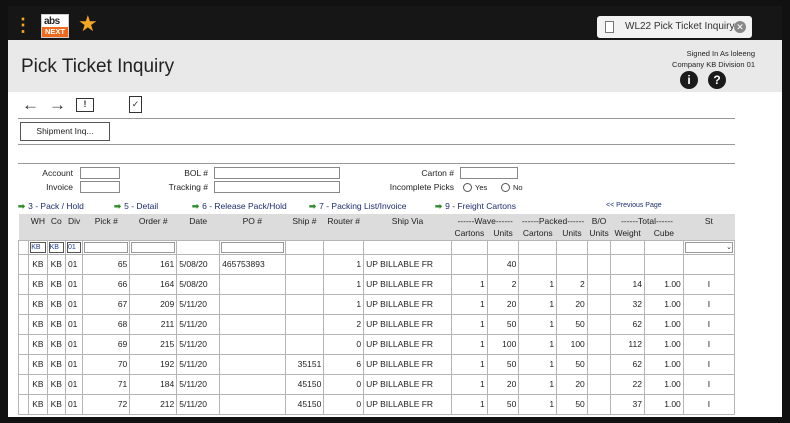 This screenshot has width=790, height=423. Describe the element at coordinates (627, 324) in the screenshot. I see `cell-weight: 62` at that location.